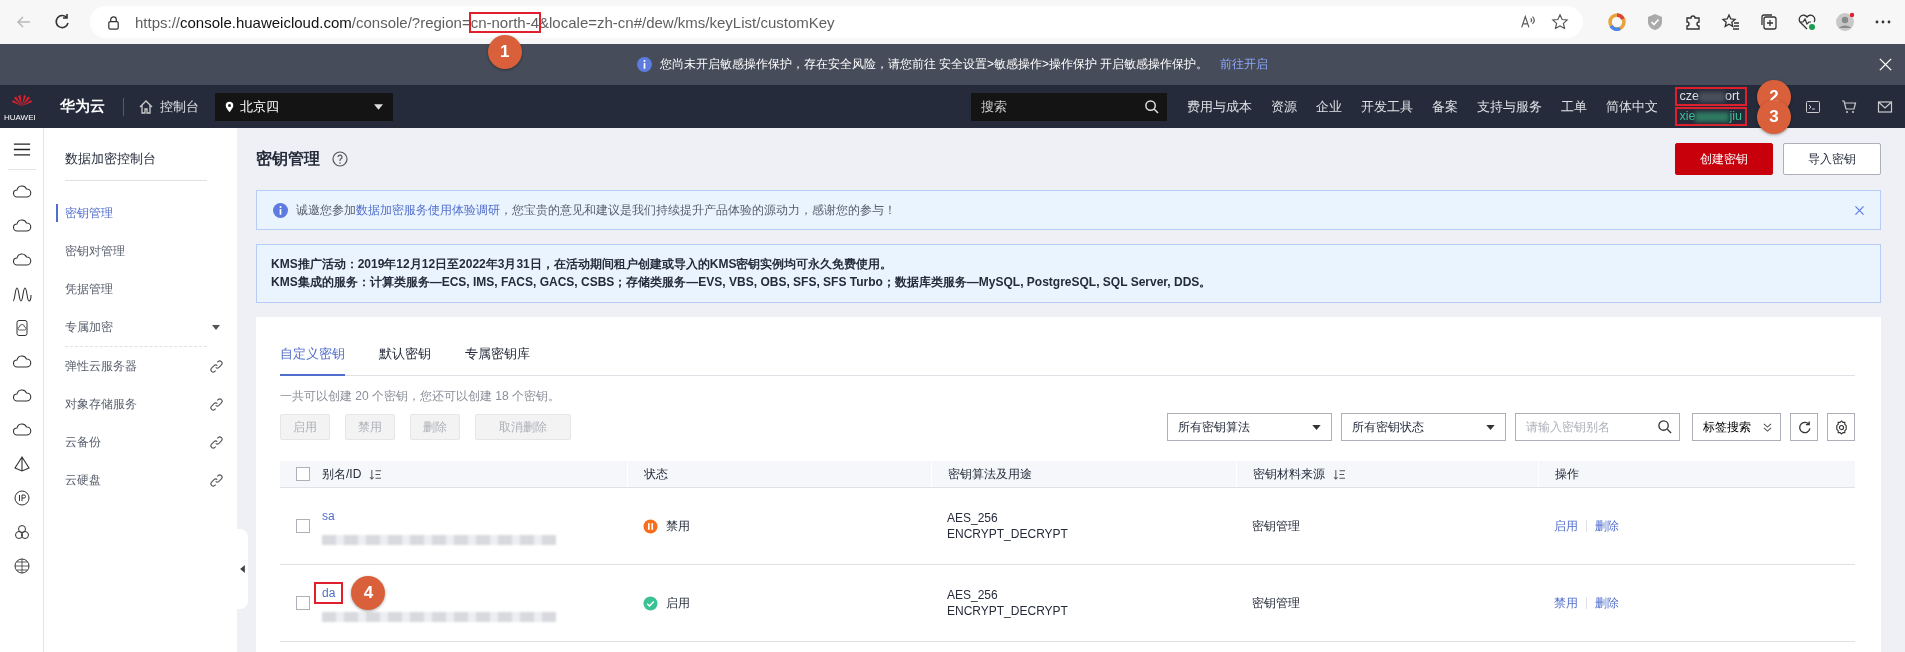  I want to click on status-text: 禁用, so click(678, 526).